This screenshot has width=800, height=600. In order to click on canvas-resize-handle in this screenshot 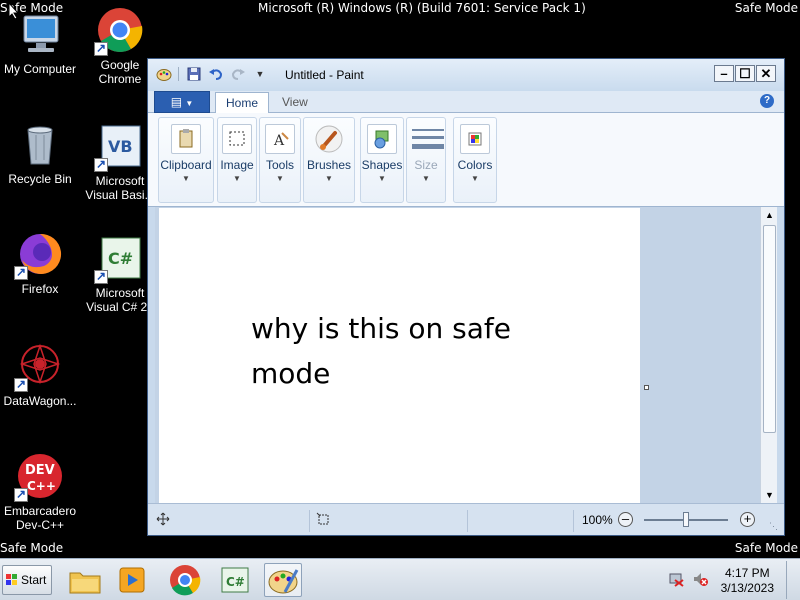, I will do `click(646, 387)`.